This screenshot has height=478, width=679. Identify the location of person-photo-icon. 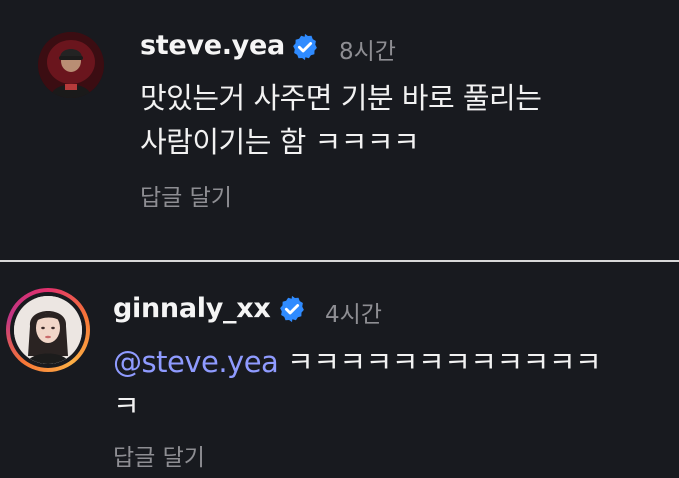
(71, 65).